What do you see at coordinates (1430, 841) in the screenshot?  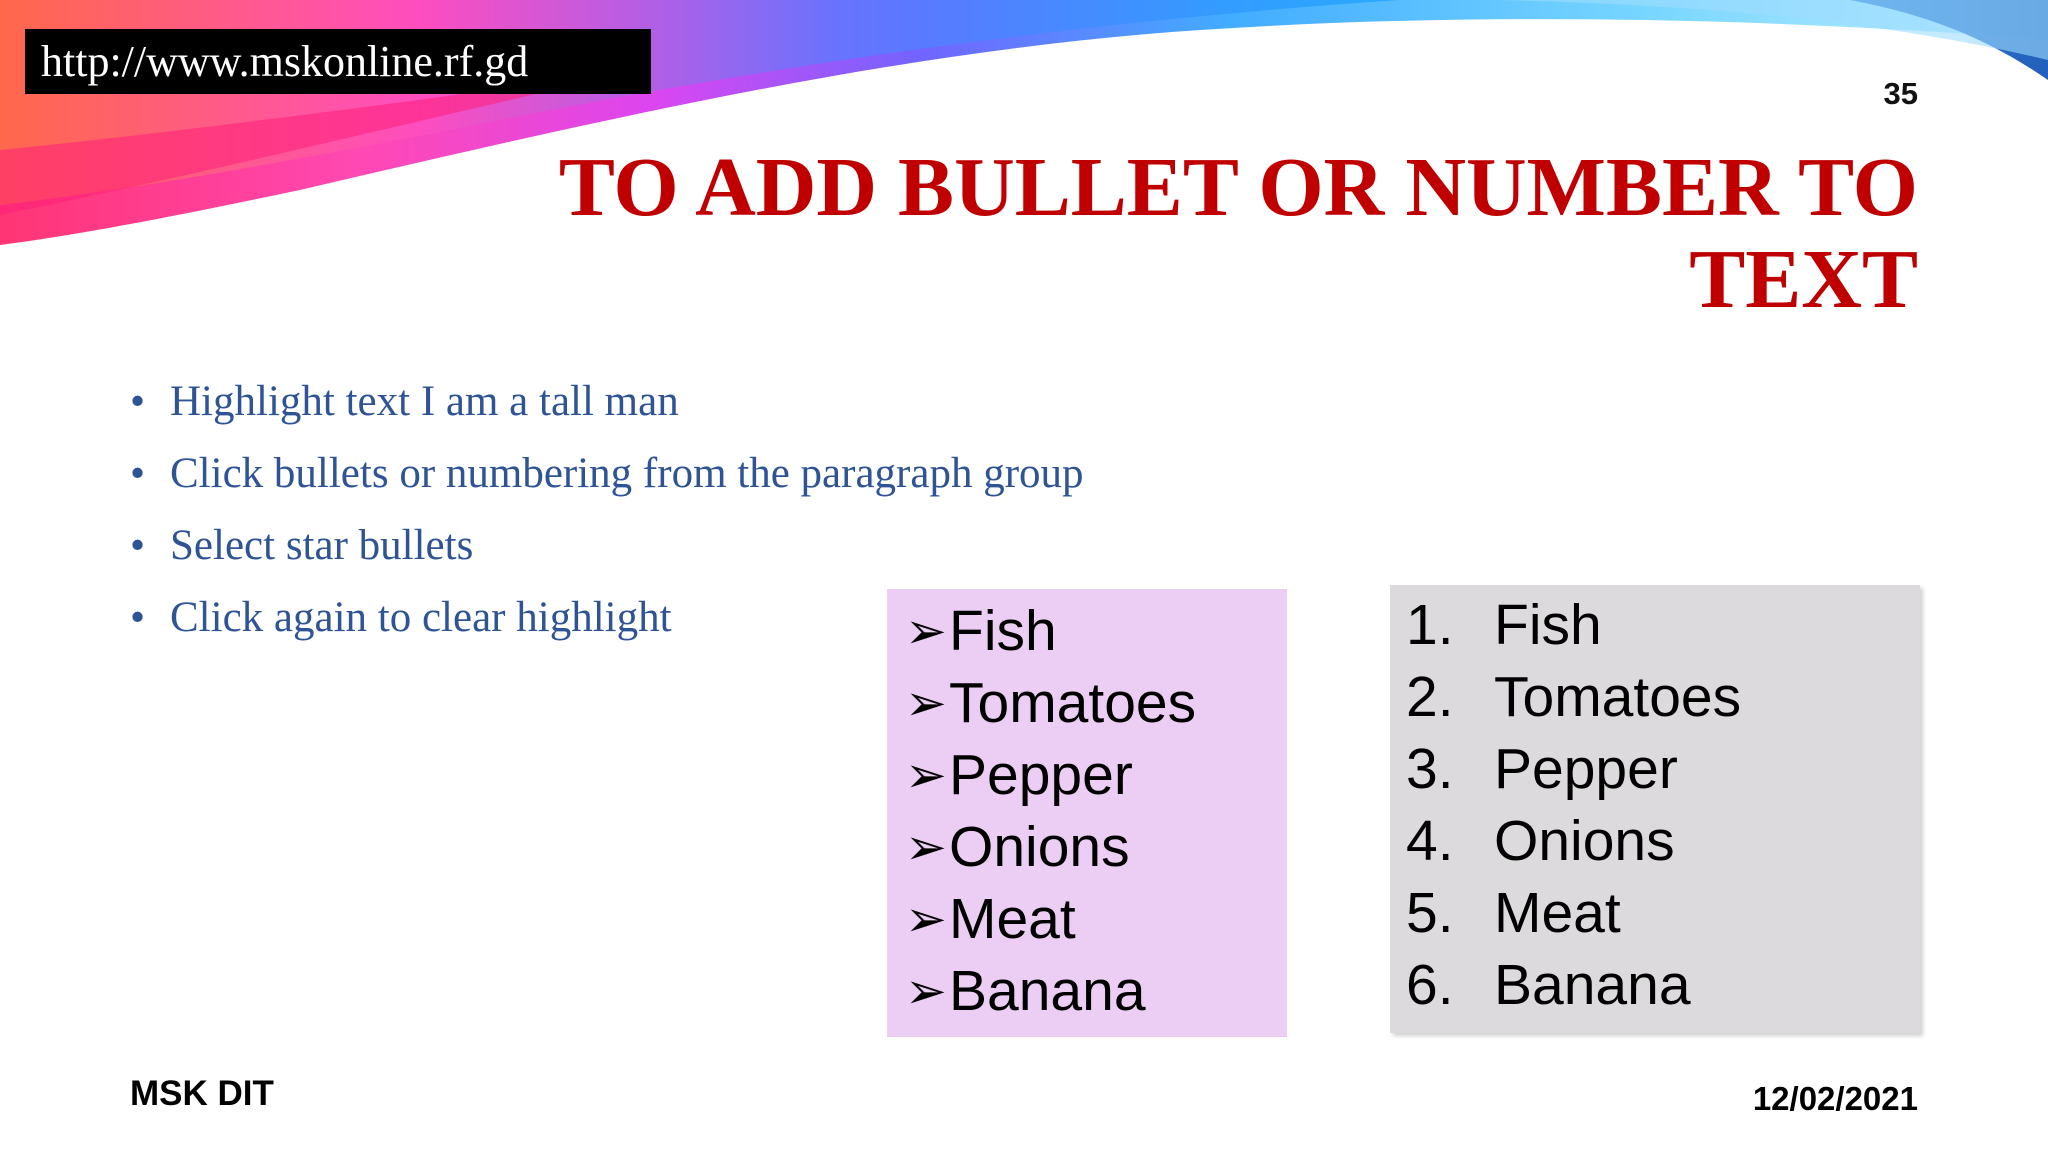 I see `list-number: 4.` at bounding box center [1430, 841].